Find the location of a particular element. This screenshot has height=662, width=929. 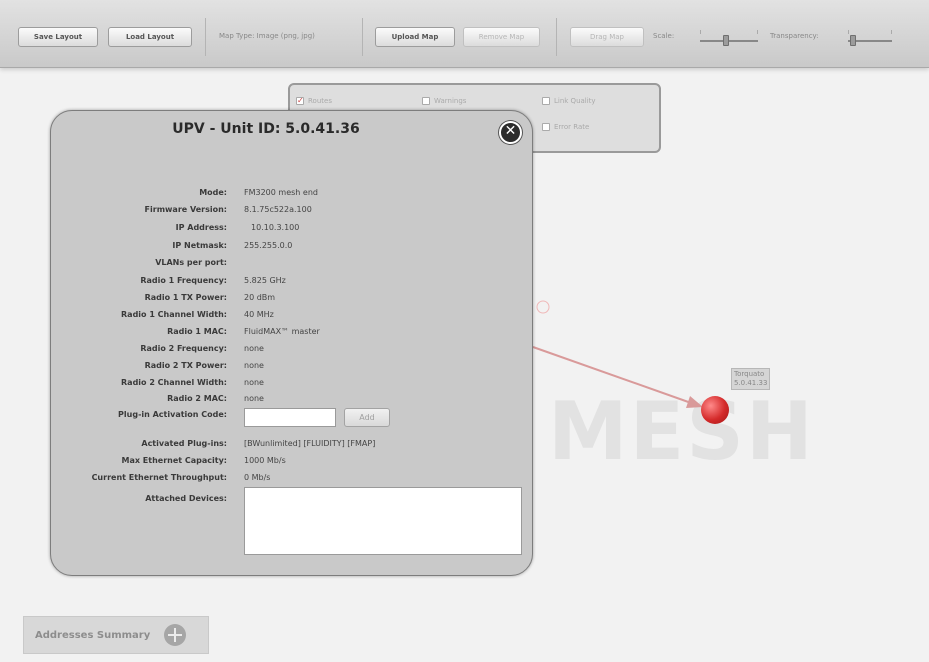

addresses-summary-button: Addresses Summary is located at coordinates (116, 635).